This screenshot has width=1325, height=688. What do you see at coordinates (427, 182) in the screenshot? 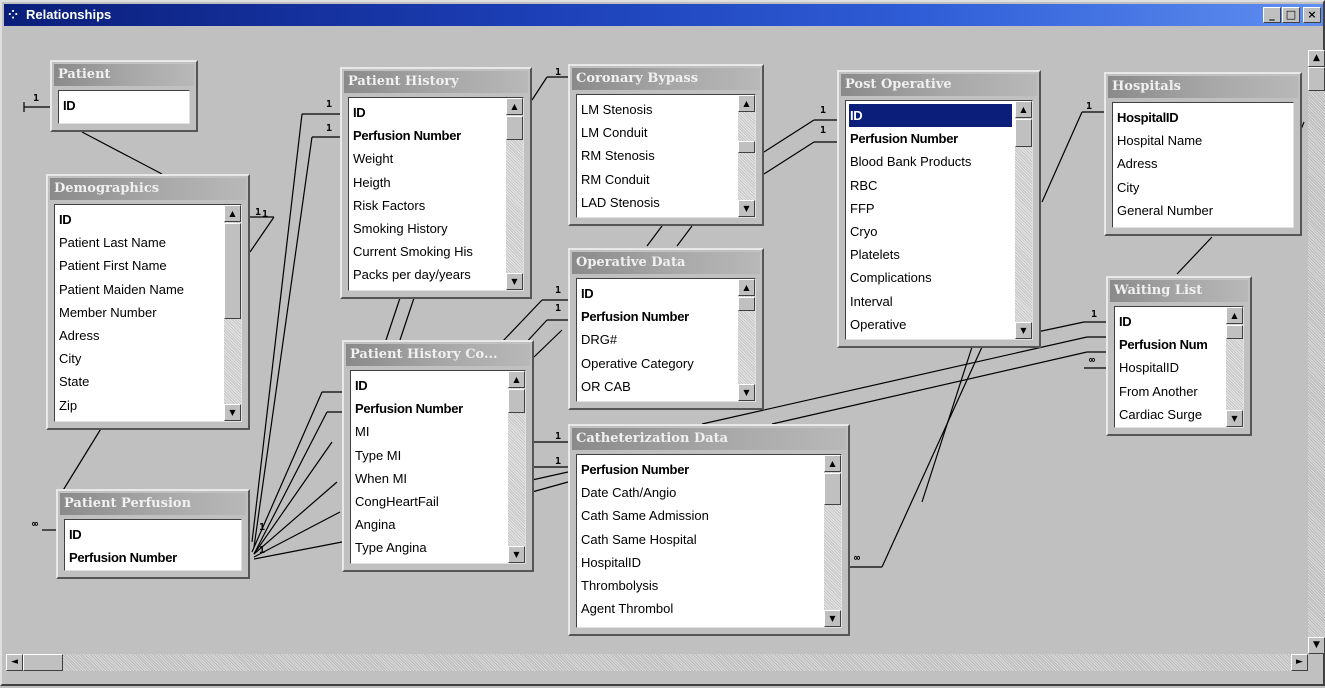
I see `field-item: Heigth` at bounding box center [427, 182].